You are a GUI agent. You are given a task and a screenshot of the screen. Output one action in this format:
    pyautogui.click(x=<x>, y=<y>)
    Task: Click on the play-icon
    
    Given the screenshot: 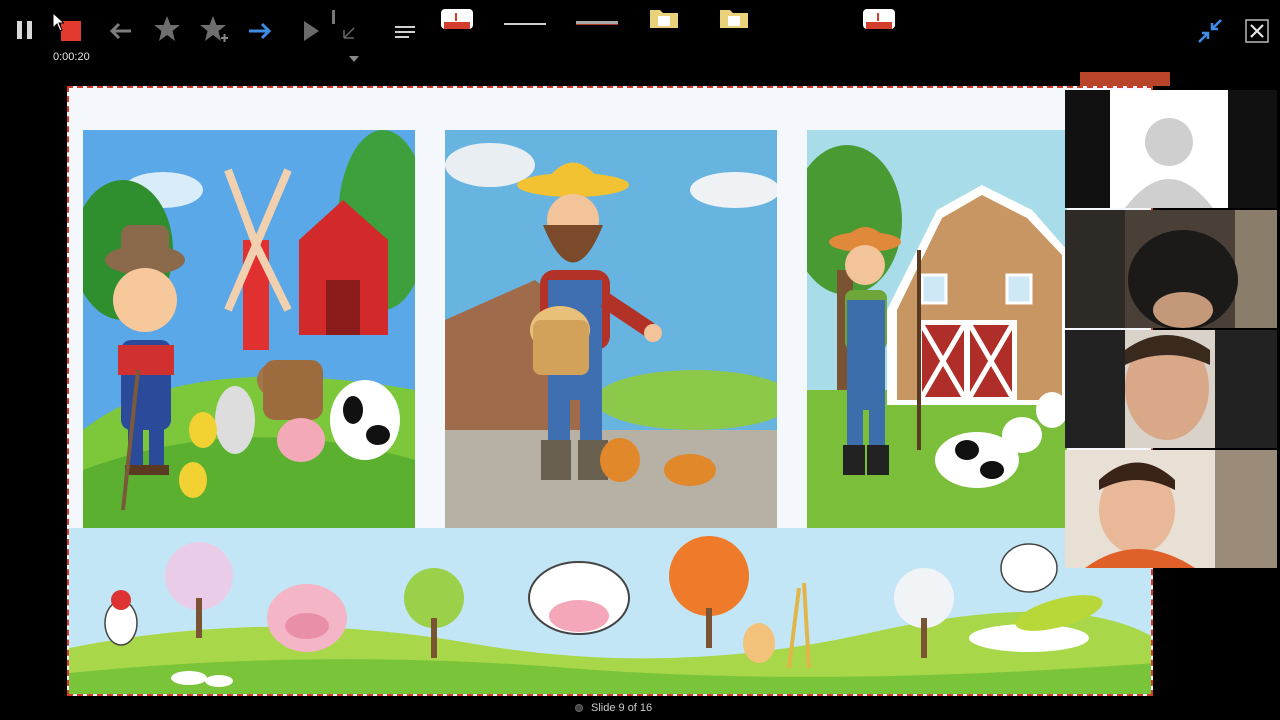 What is the action you would take?
    pyautogui.click(x=311, y=31)
    